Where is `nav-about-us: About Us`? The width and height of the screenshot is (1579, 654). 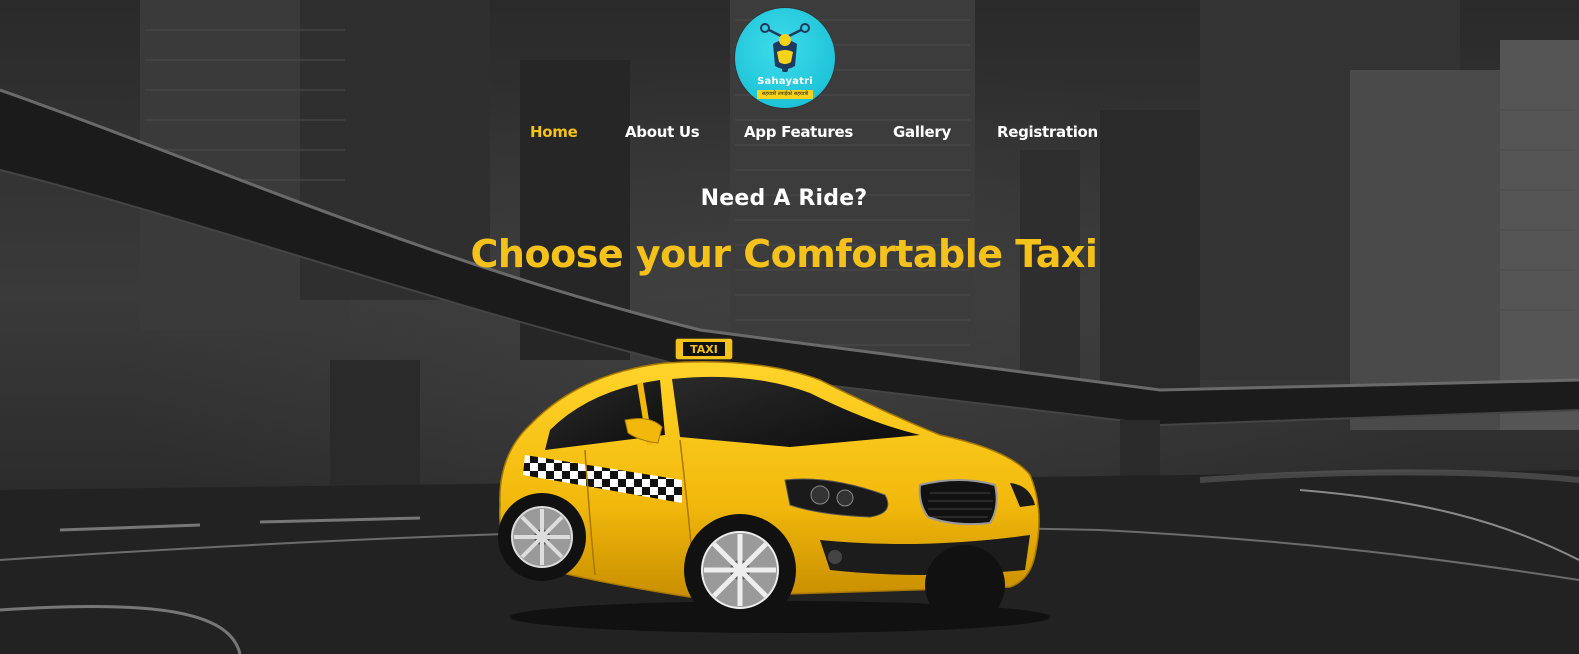
nav-about-us: About Us is located at coordinates (662, 132).